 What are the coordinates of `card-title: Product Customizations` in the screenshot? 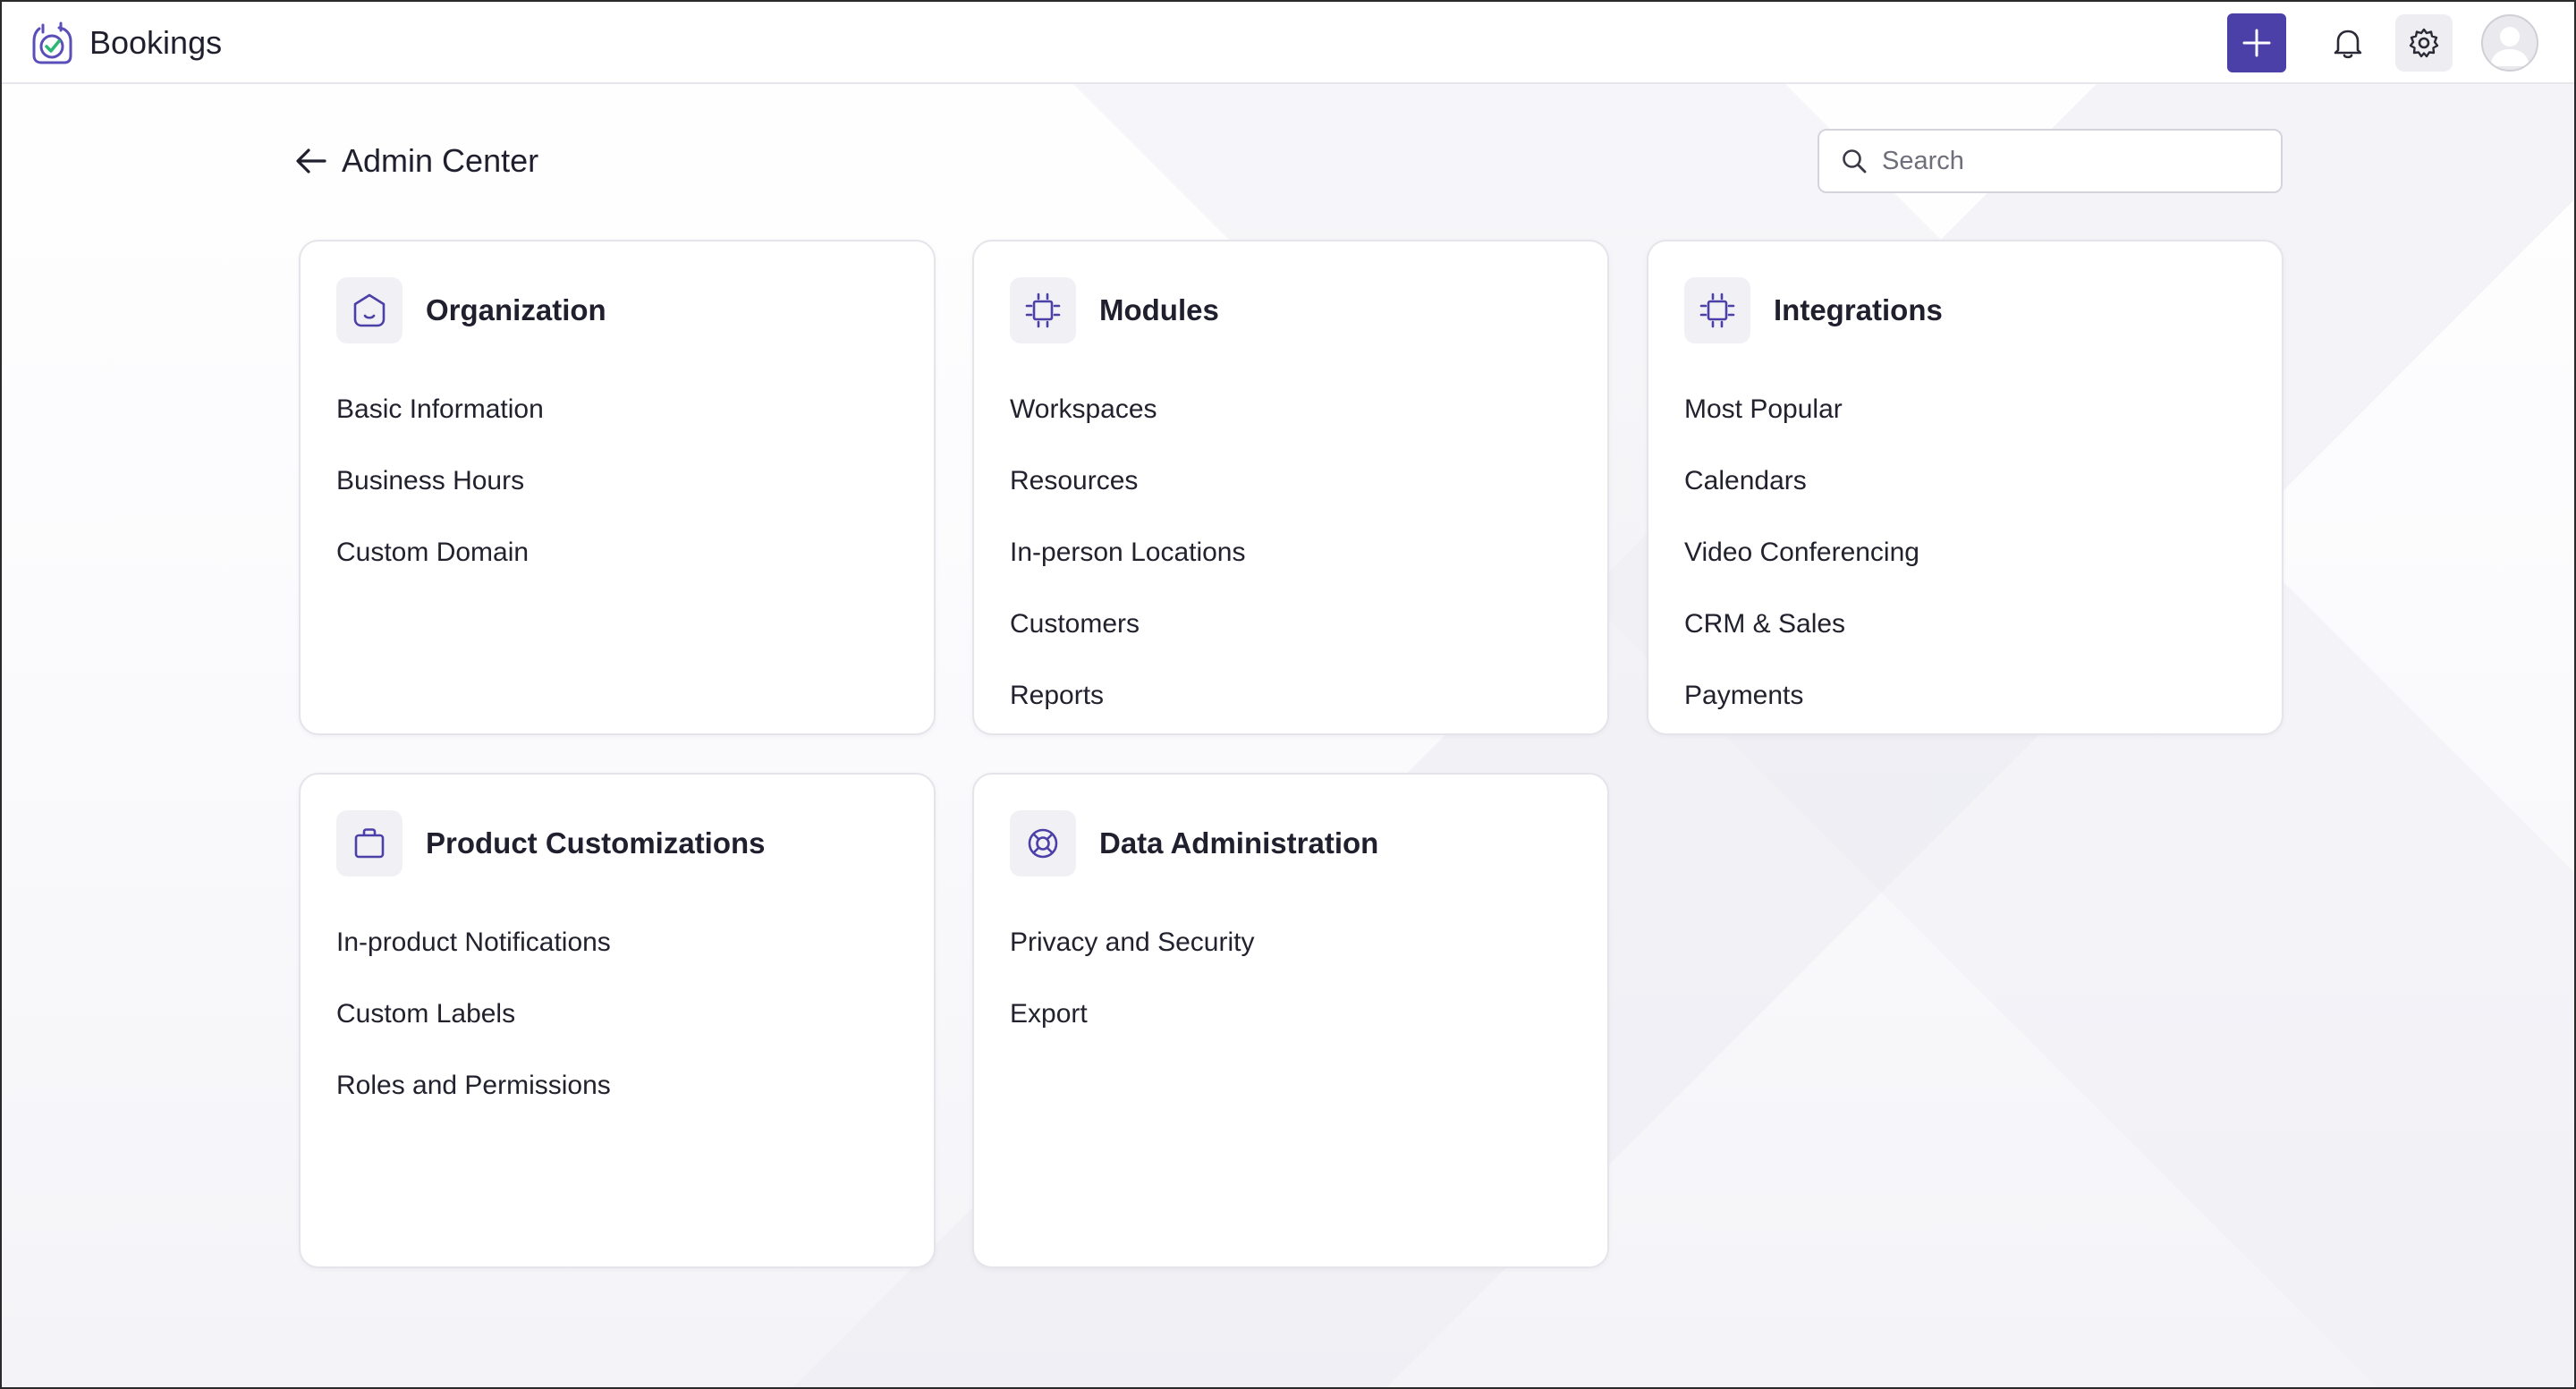 It's located at (596, 843).